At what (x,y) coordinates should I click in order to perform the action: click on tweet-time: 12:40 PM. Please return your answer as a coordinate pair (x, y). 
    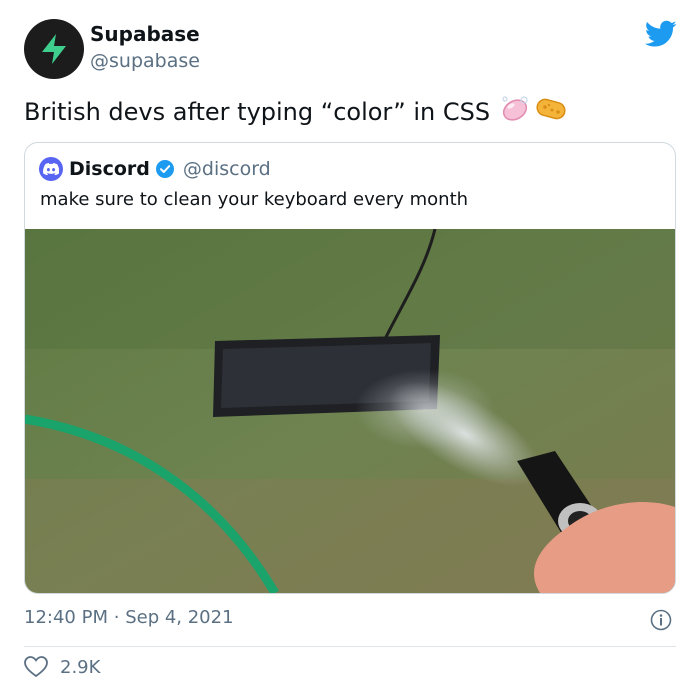
    Looking at the image, I should click on (66, 617).